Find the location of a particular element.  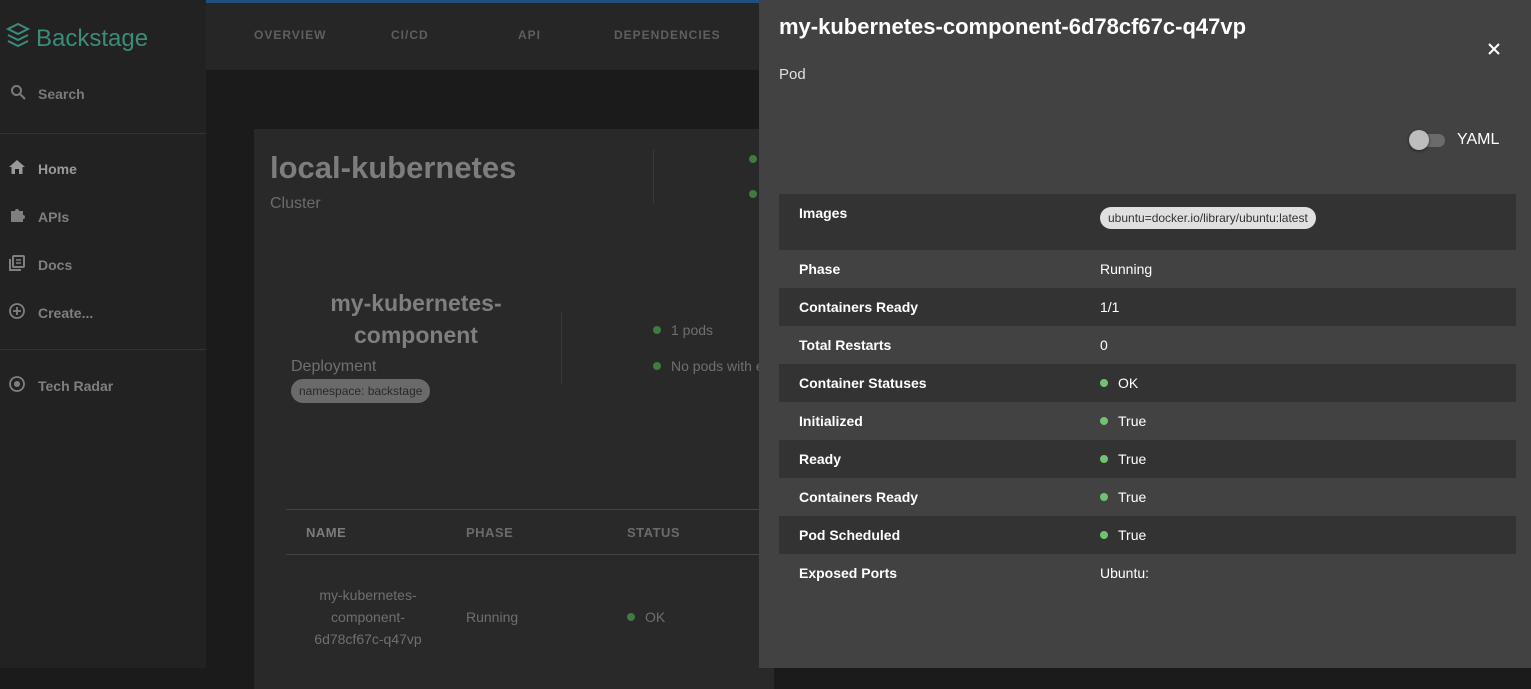

detail-key: Exposed Ports is located at coordinates (848, 573).